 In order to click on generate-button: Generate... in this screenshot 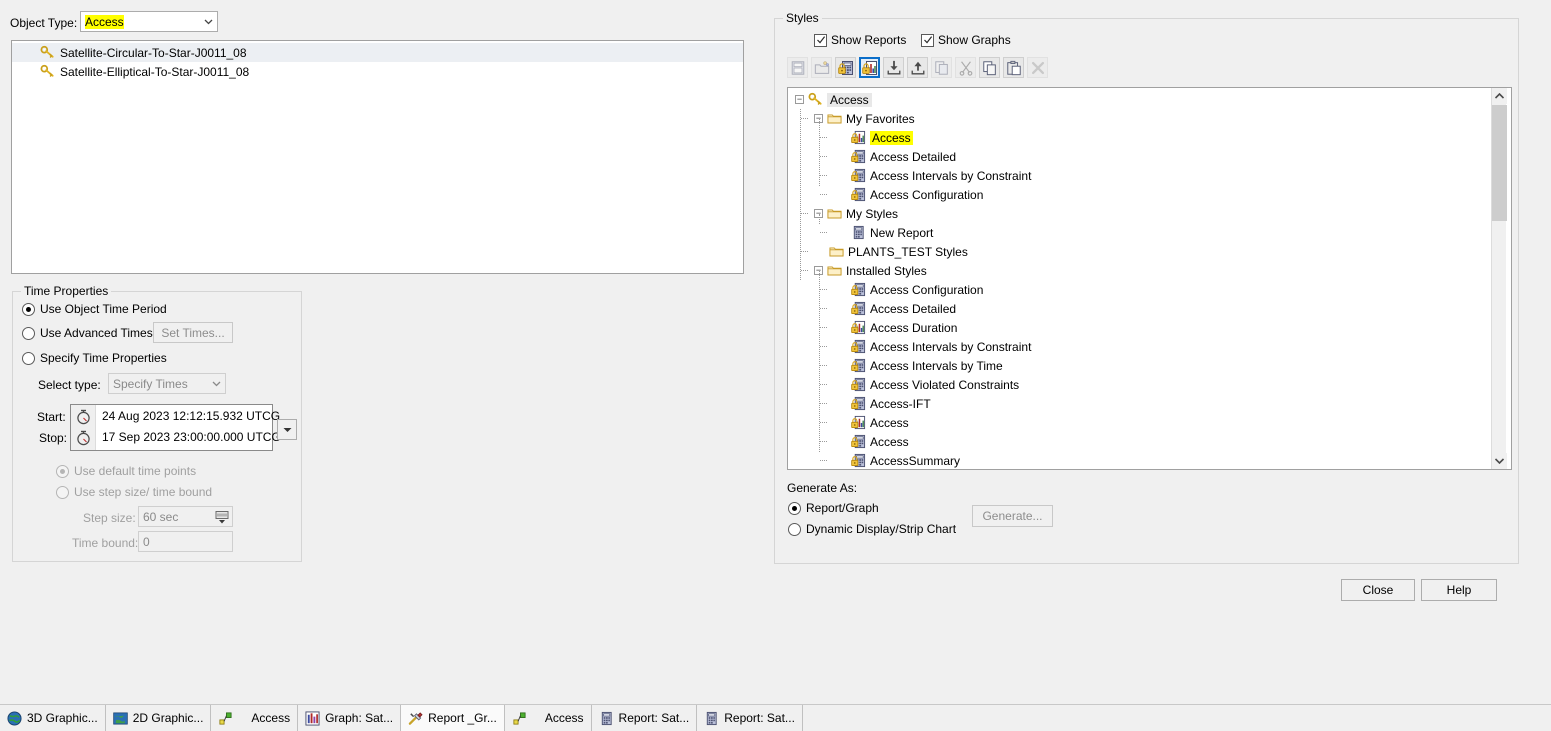, I will do `click(1012, 516)`.